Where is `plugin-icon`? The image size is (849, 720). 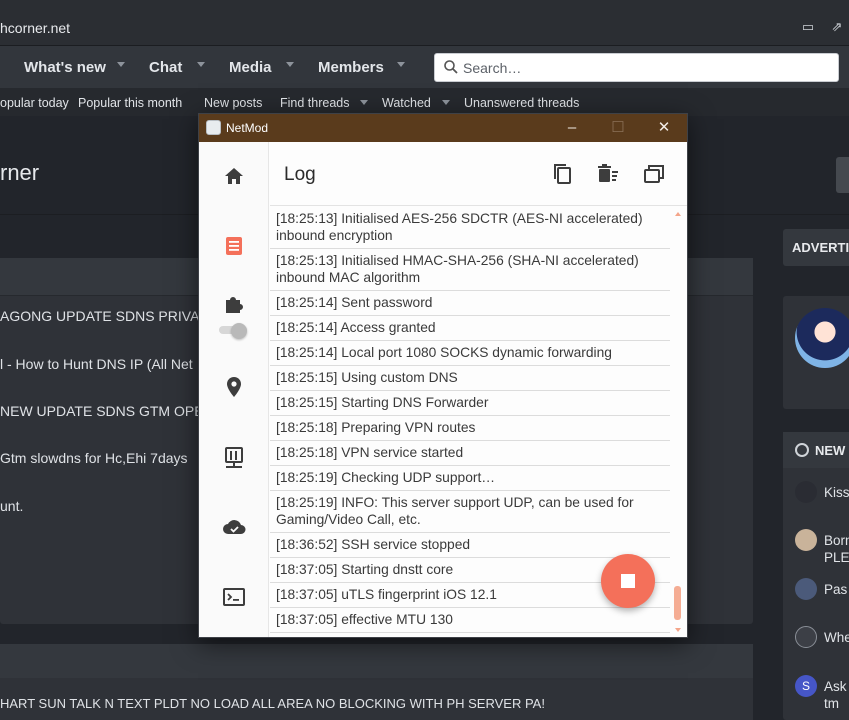 plugin-icon is located at coordinates (234, 304).